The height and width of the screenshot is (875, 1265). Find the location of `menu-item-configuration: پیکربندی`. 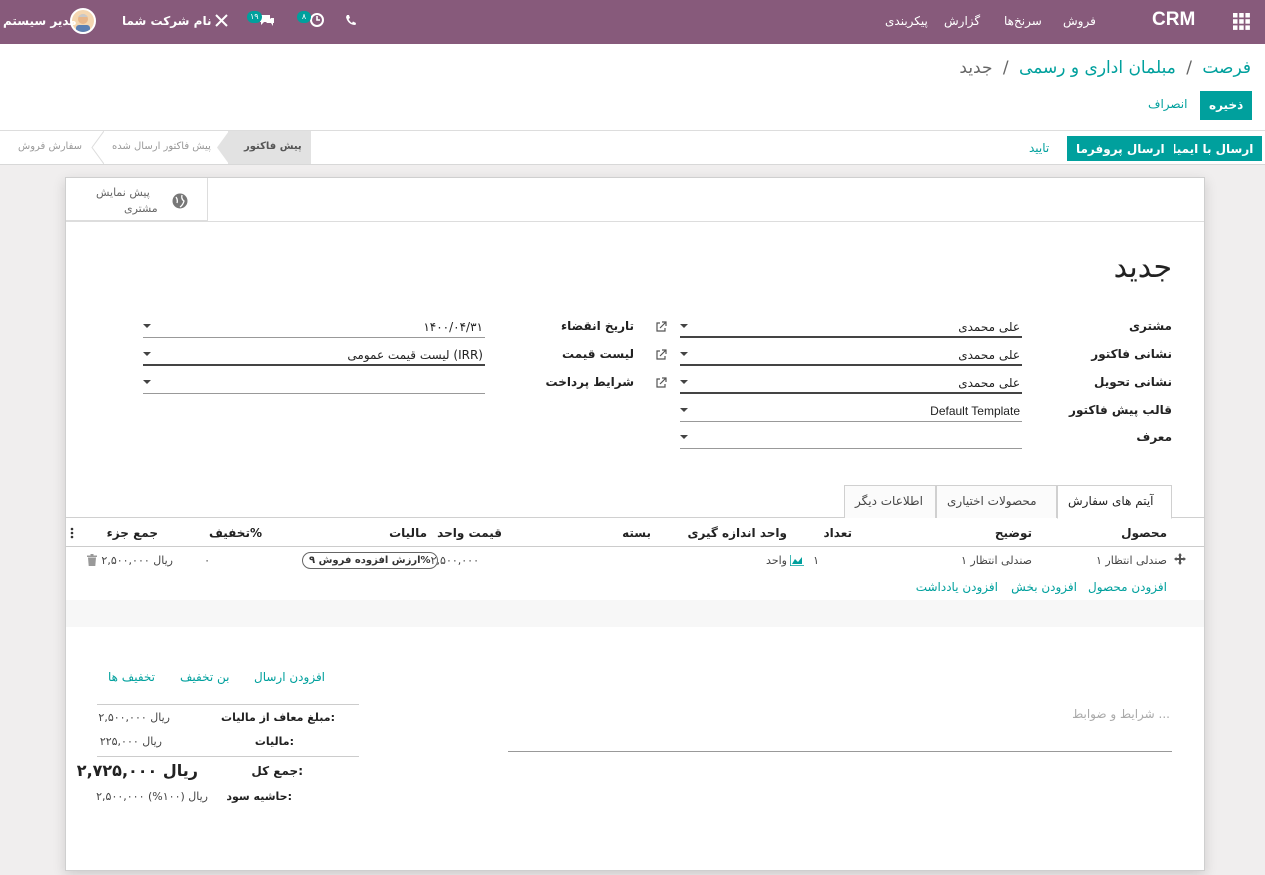

menu-item-configuration: پیکربندی is located at coordinates (906, 21).